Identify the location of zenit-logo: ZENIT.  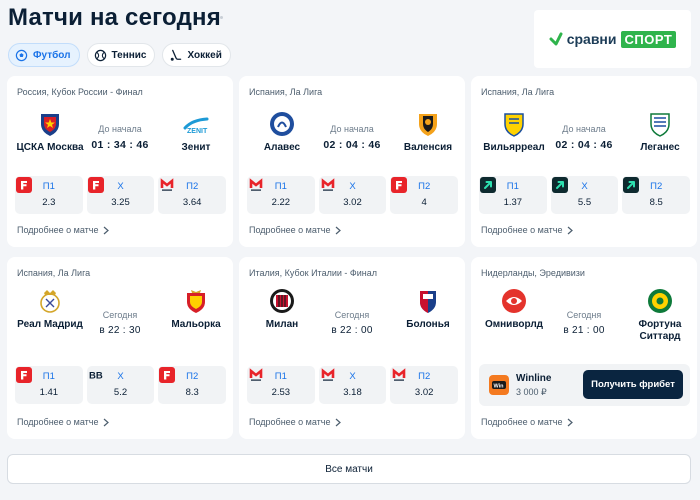
(196, 126).